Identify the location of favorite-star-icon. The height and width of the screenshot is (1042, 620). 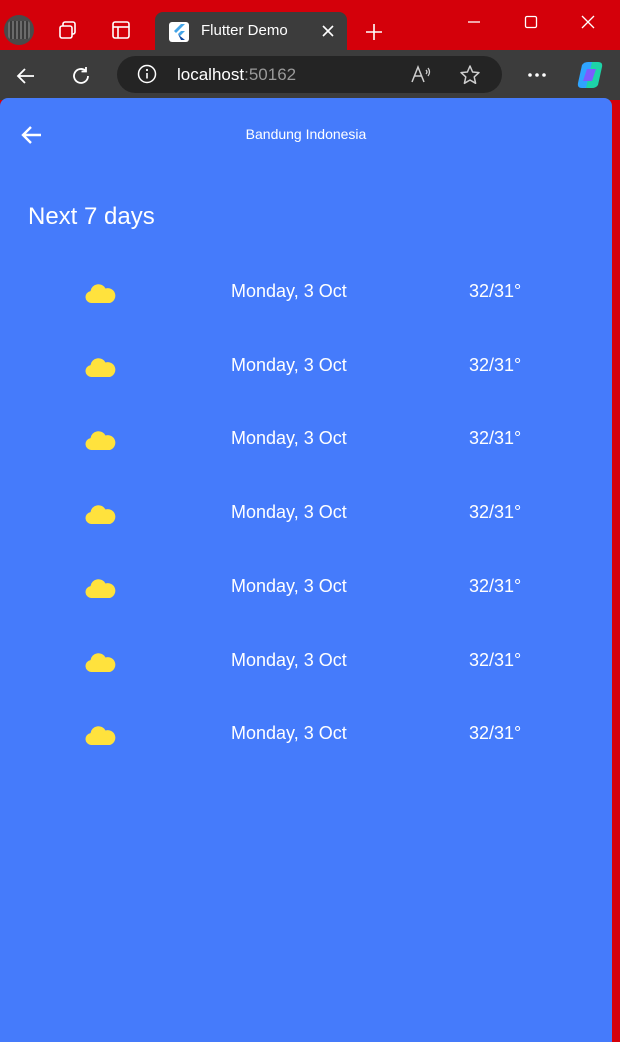
(470, 75).